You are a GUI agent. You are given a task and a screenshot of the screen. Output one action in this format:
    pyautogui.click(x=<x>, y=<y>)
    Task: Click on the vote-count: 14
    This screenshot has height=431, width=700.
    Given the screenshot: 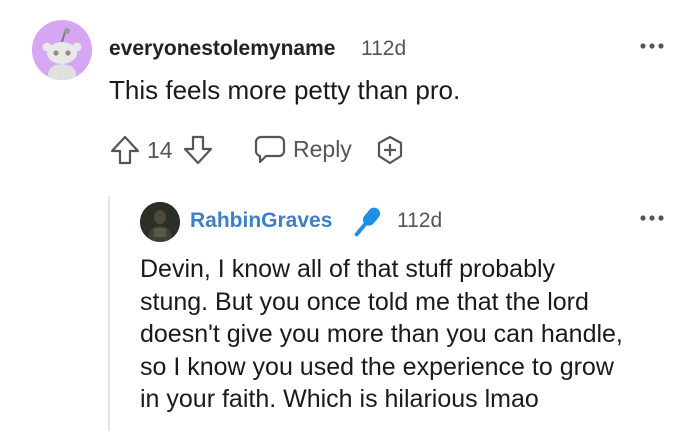 What is the action you would take?
    pyautogui.click(x=160, y=150)
    